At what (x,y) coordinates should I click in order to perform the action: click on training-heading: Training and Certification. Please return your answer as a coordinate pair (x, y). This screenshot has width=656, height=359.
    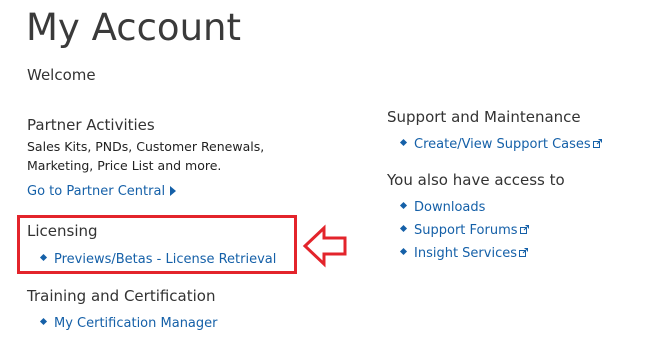
    Looking at the image, I should click on (121, 296).